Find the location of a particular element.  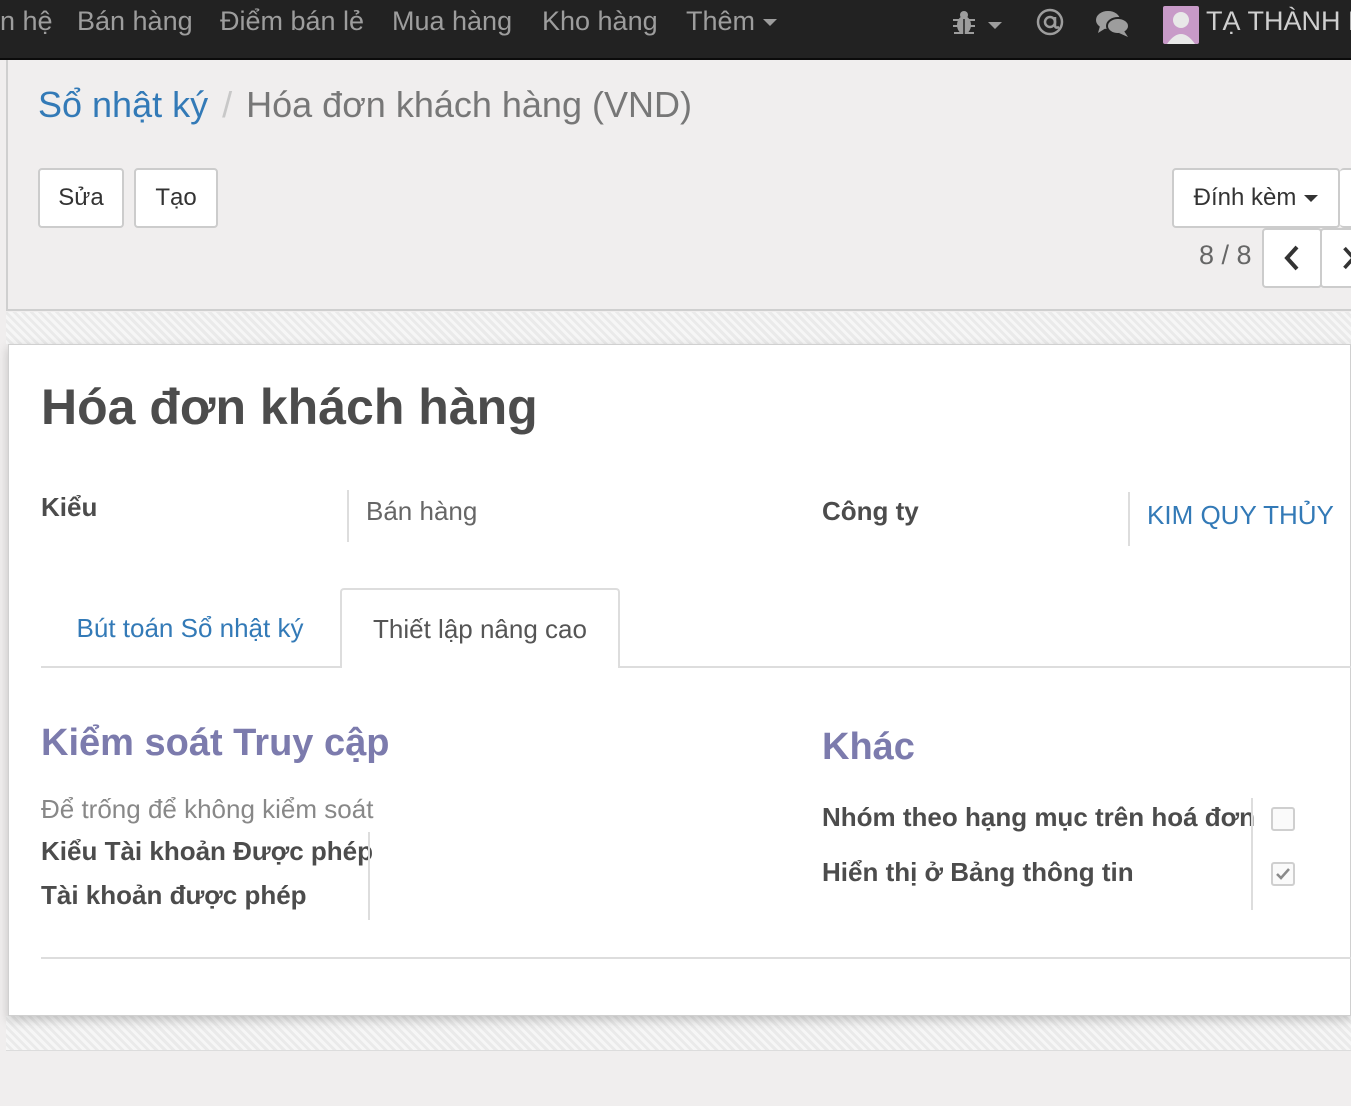

company-label: Công ty is located at coordinates (870, 511).